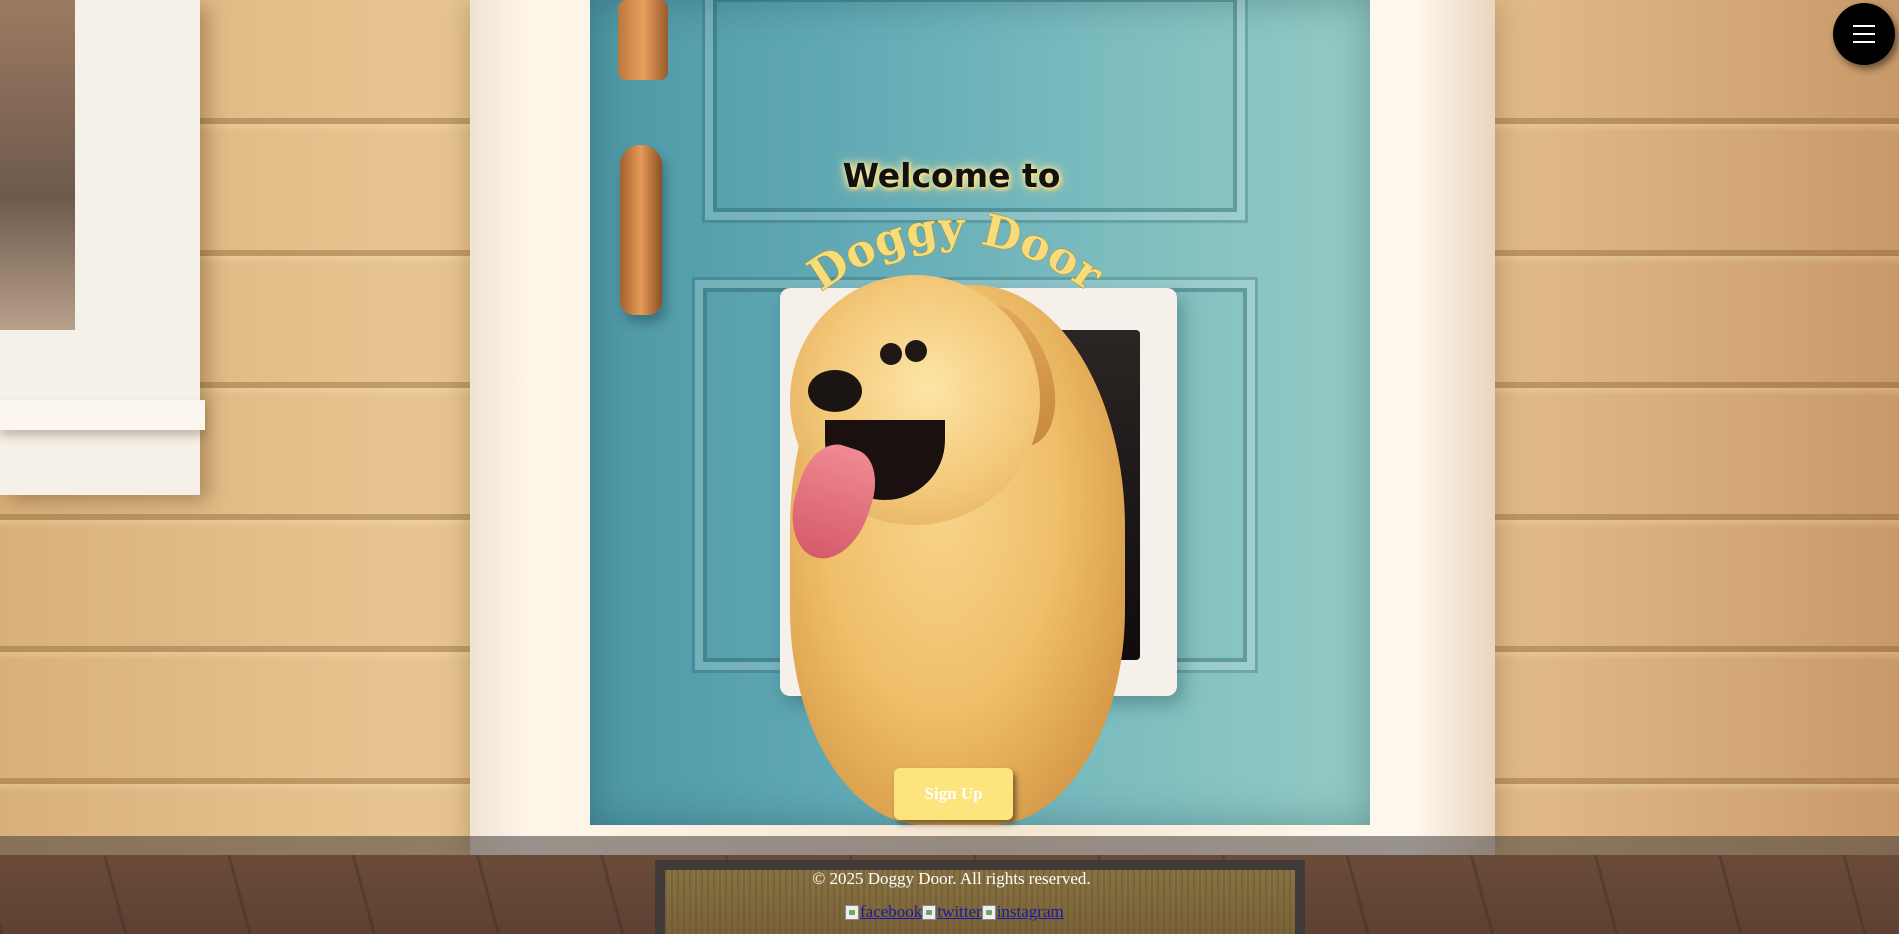 The image size is (1899, 934). Describe the element at coordinates (643, 40) in the screenshot. I see `door-lock` at that location.